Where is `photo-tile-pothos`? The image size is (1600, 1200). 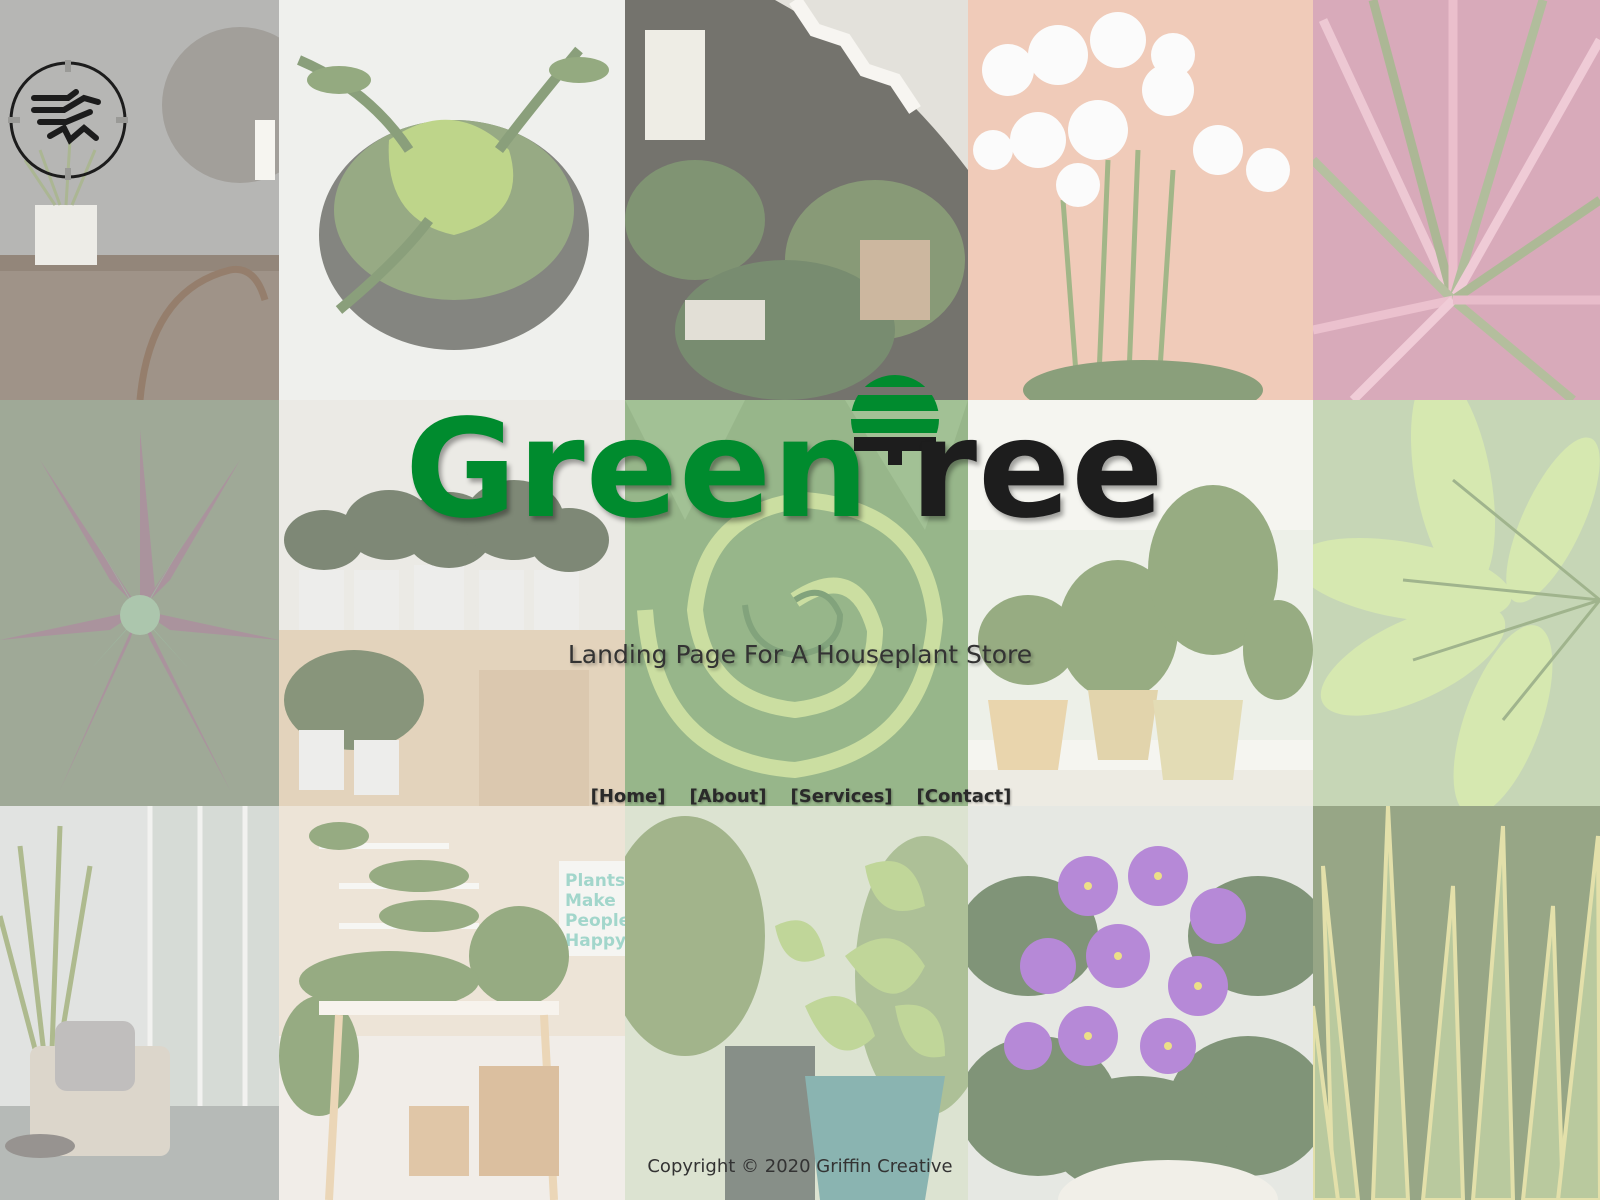 photo-tile-pothos is located at coordinates (796, 1003).